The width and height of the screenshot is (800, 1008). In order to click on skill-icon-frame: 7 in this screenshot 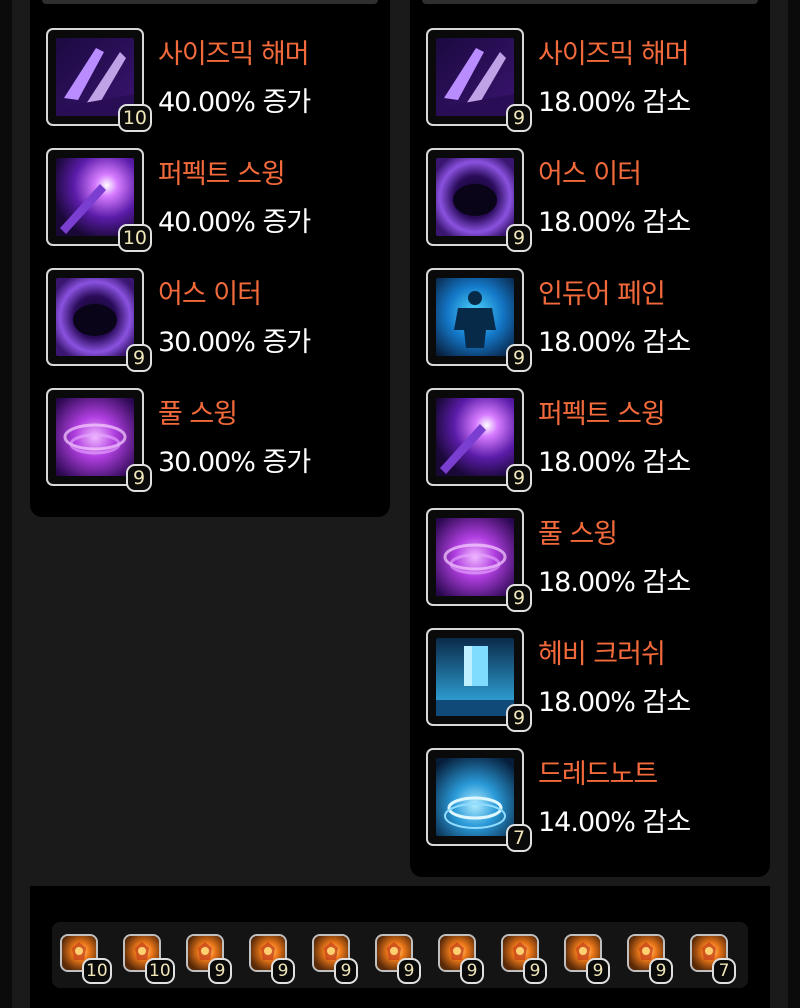, I will do `click(479, 800)`.